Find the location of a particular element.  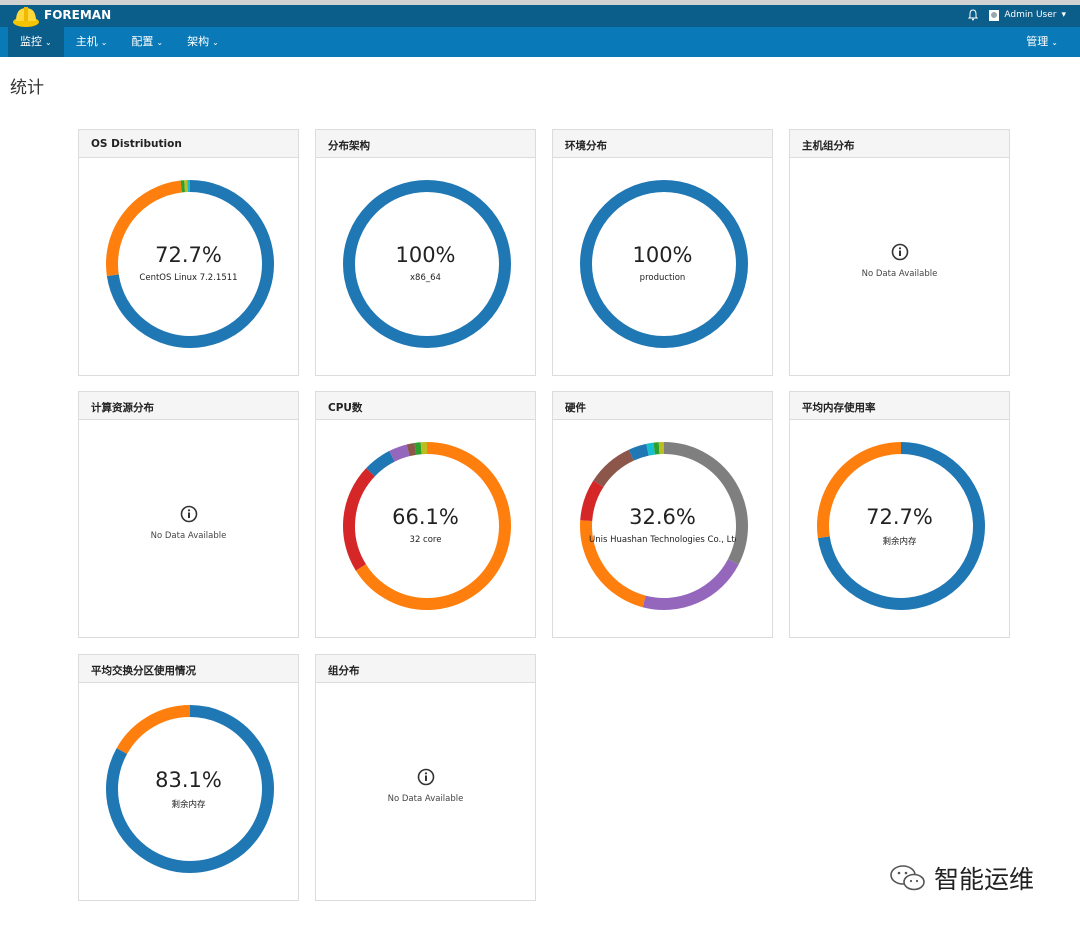

card-body: 72.7% CentOS Linux 7.2.1511 is located at coordinates (188, 267).